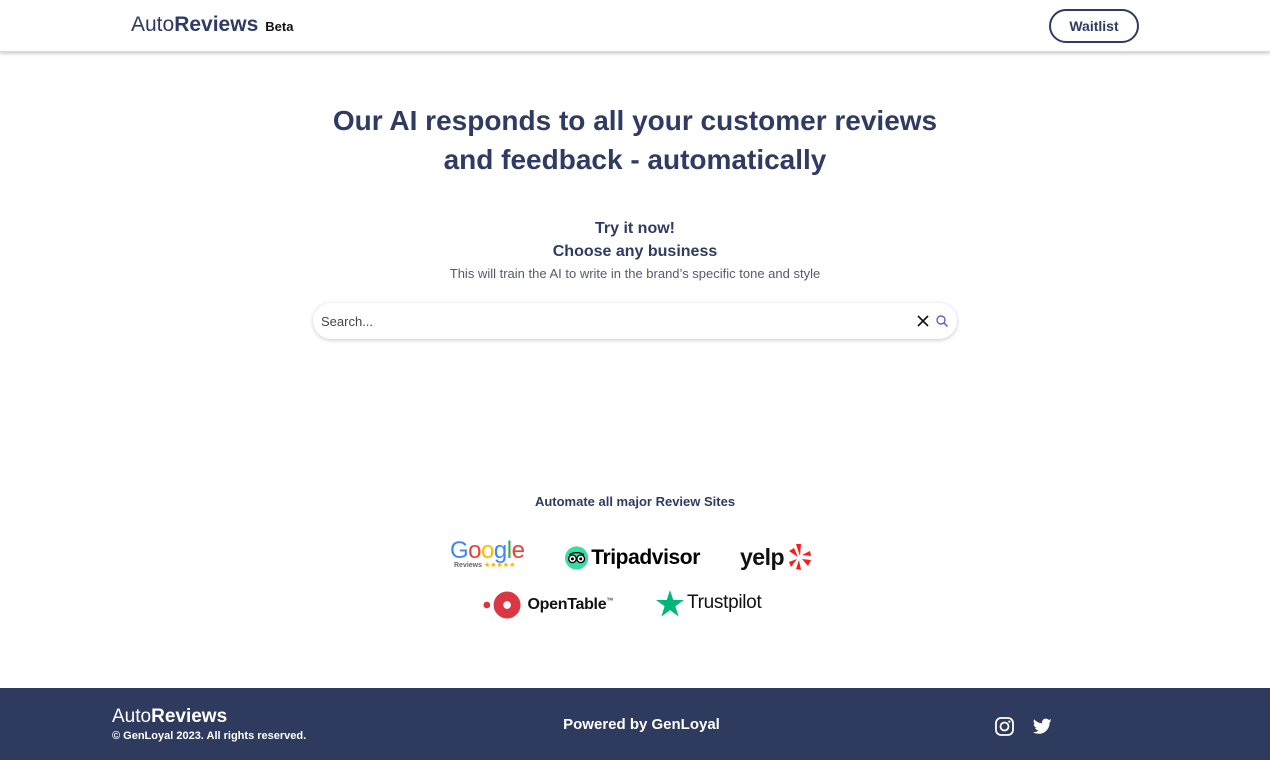  What do you see at coordinates (635, 501) in the screenshot?
I see `review-sites-title: Automate all major Review Sites` at bounding box center [635, 501].